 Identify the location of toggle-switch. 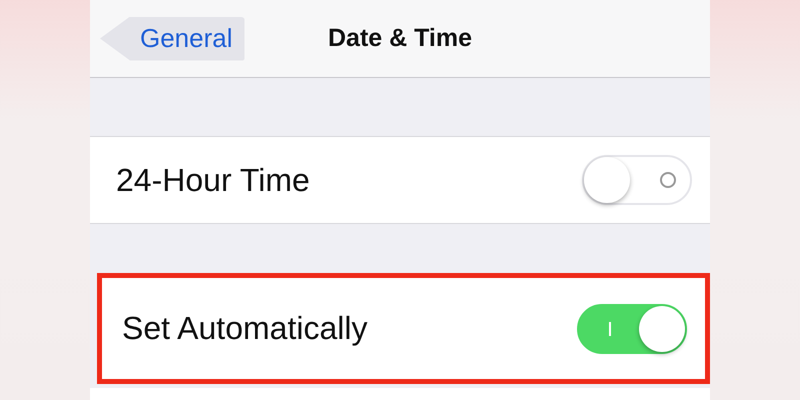
(632, 329).